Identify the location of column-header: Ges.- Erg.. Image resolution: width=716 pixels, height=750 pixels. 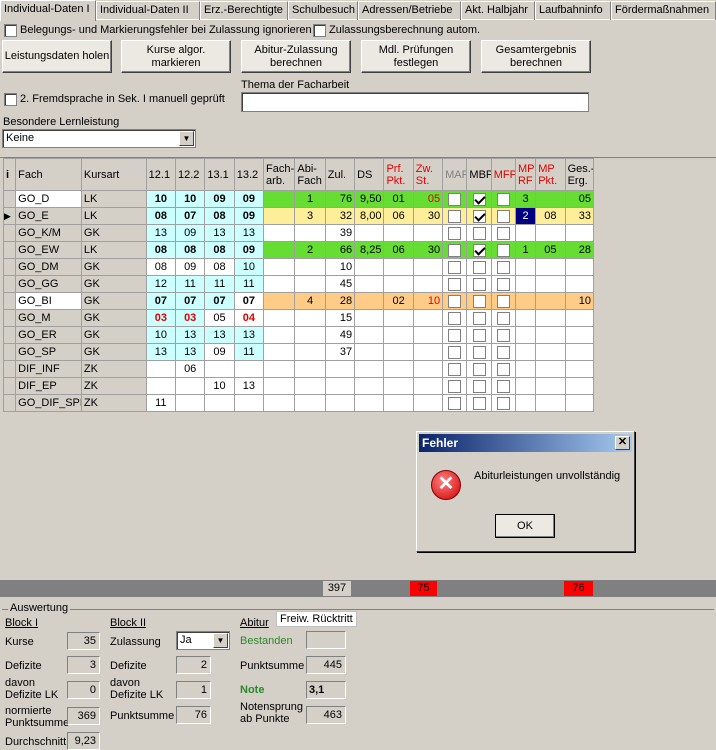
(579, 174).